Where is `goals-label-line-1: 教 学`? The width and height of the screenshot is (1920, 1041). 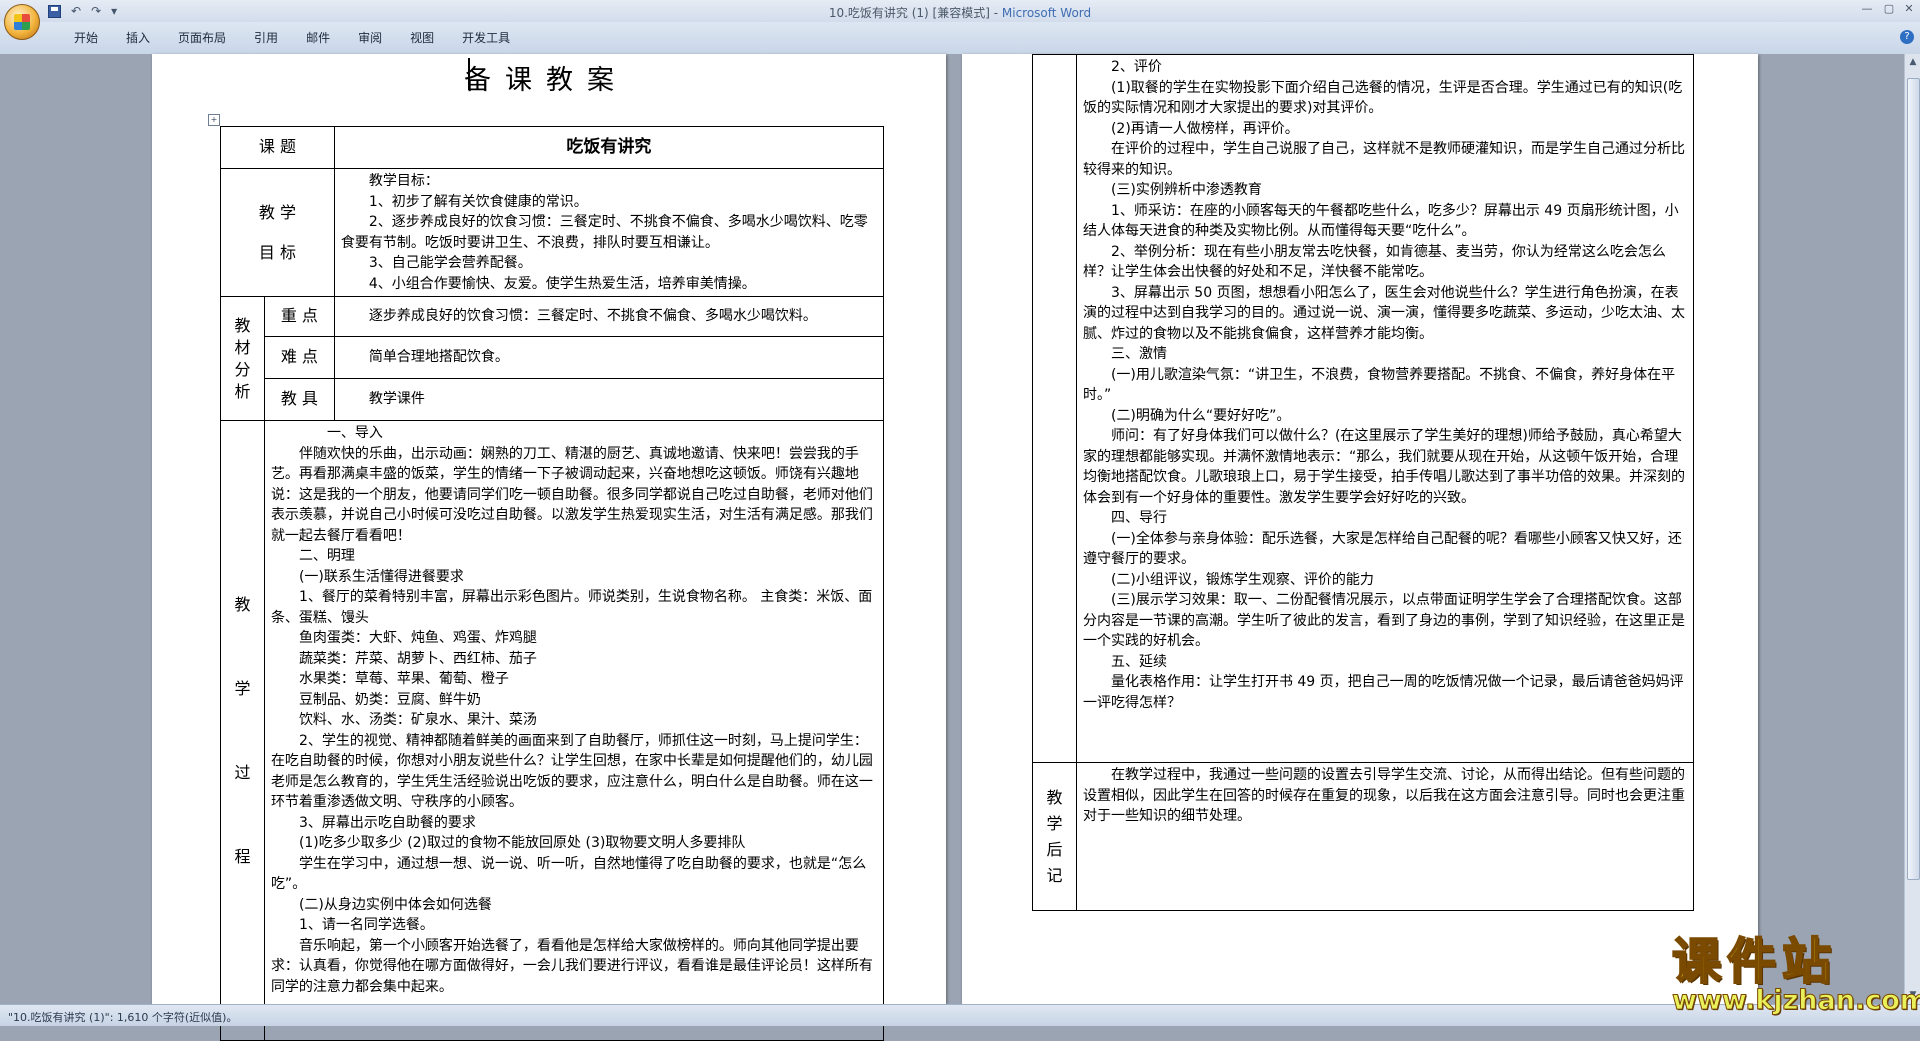 goals-label-line-1: 教 学 is located at coordinates (277, 212).